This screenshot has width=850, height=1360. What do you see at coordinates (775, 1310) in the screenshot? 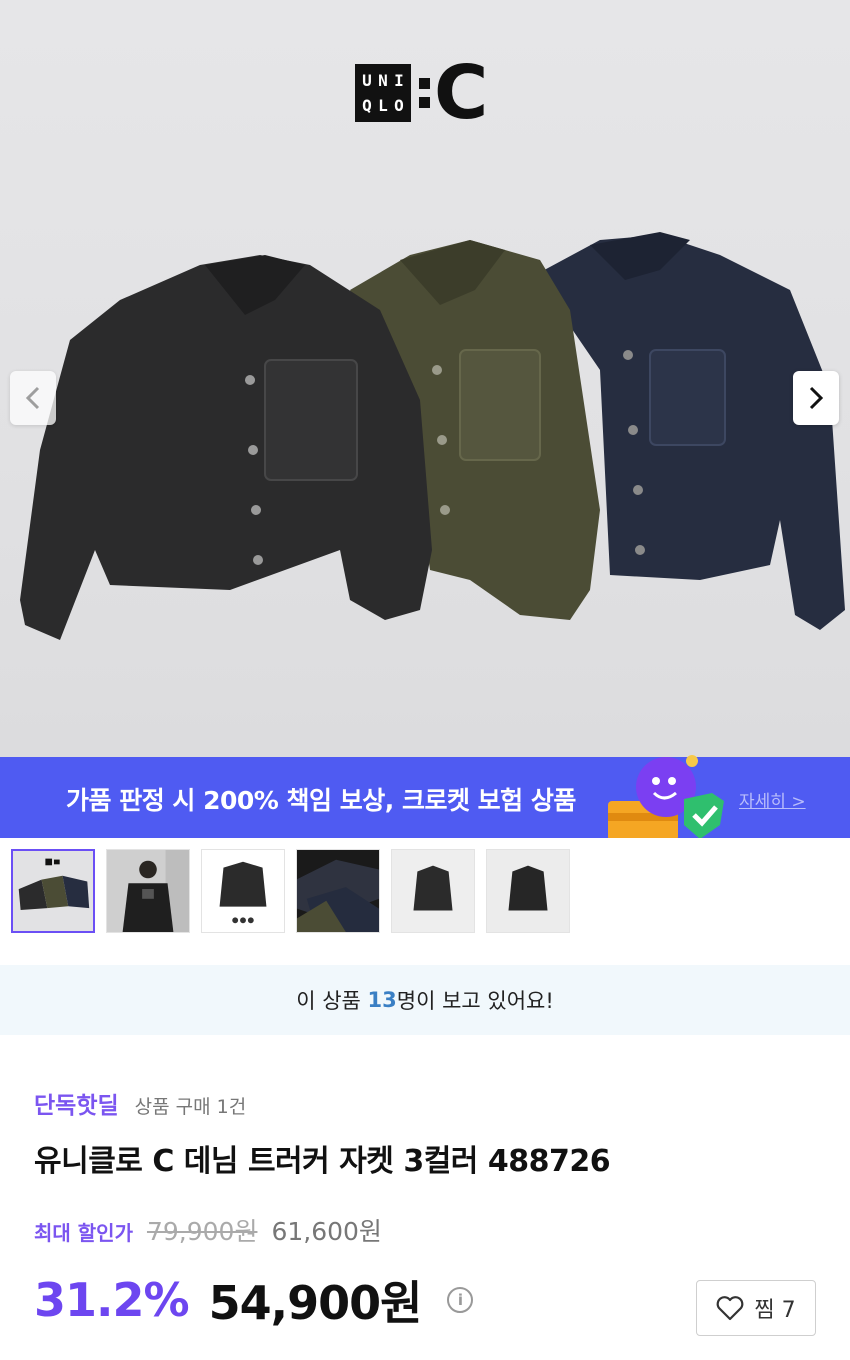
I see `wishlist-label: 찜 7` at bounding box center [775, 1310].